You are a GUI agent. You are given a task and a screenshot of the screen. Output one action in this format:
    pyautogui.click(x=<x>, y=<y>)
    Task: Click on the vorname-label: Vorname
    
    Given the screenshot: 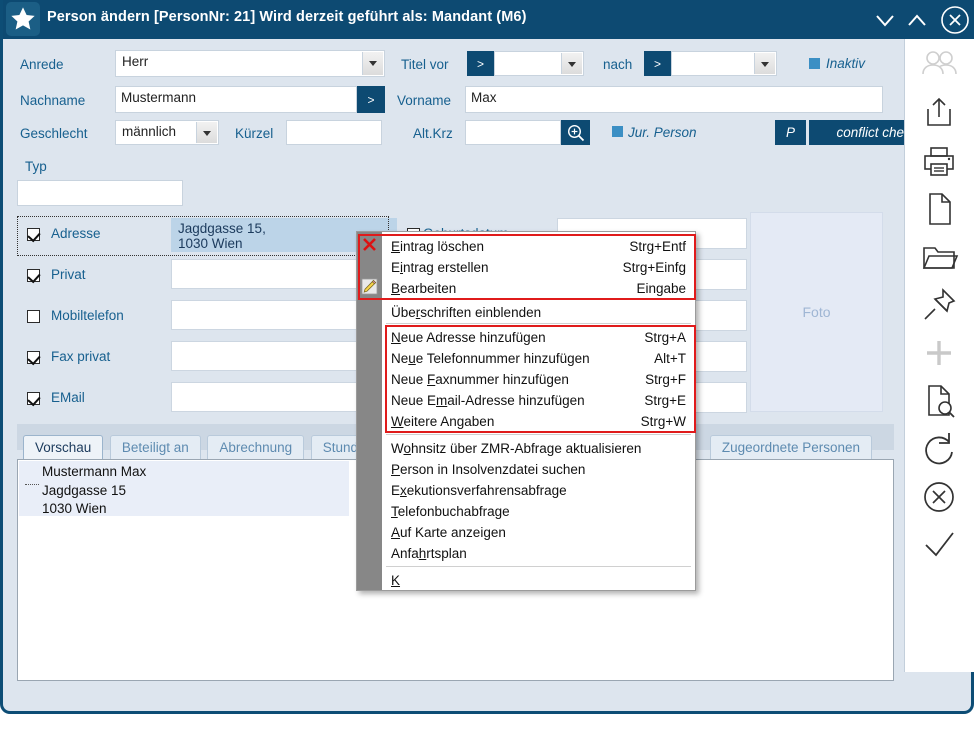 What is the action you would take?
    pyautogui.click(x=424, y=100)
    